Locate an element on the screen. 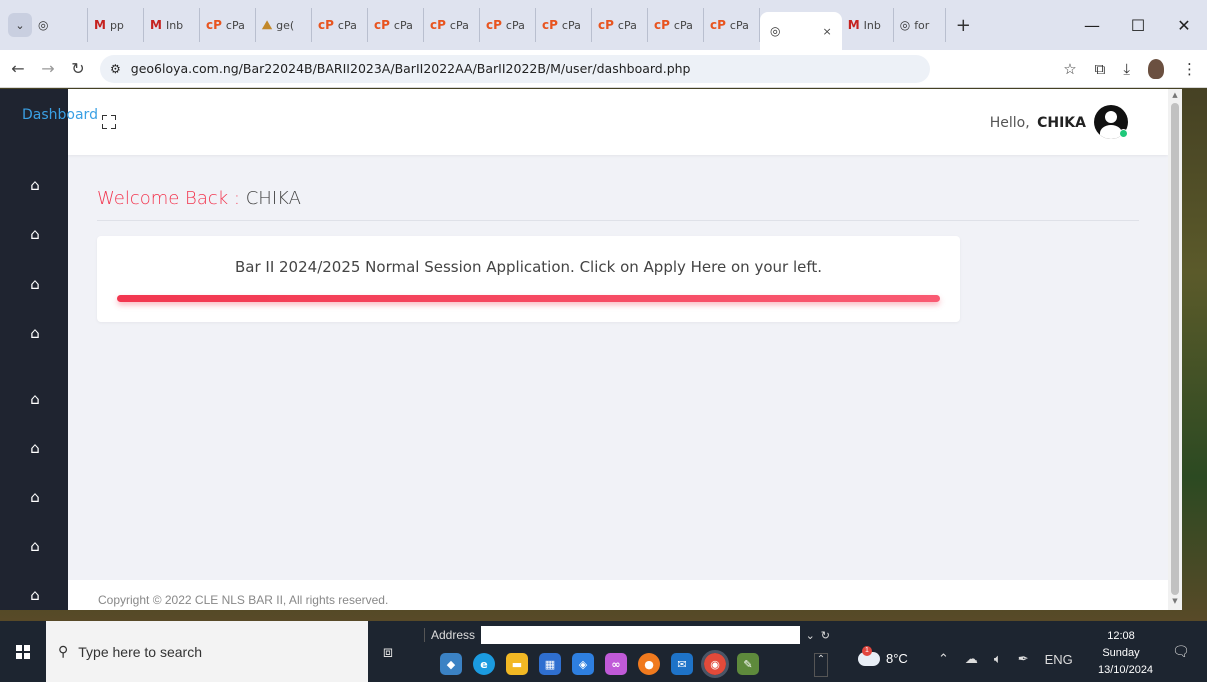 Image resolution: width=1207 pixels, height=682 pixels. page-scrollbar: ▲ ▼ is located at coordinates (1175, 349).